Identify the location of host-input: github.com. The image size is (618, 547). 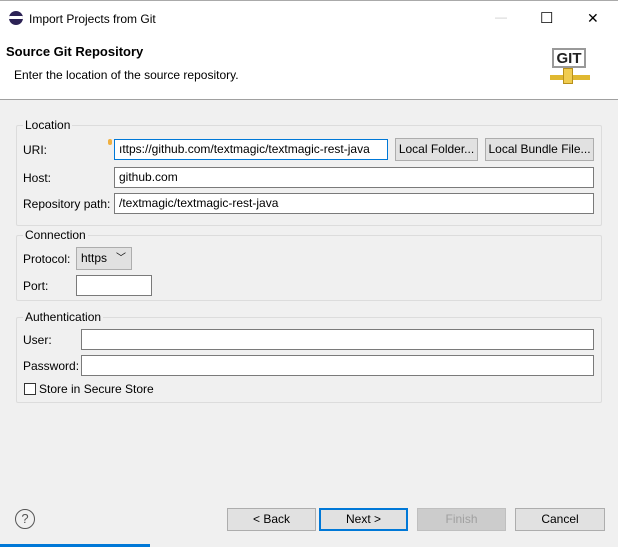
(354, 177).